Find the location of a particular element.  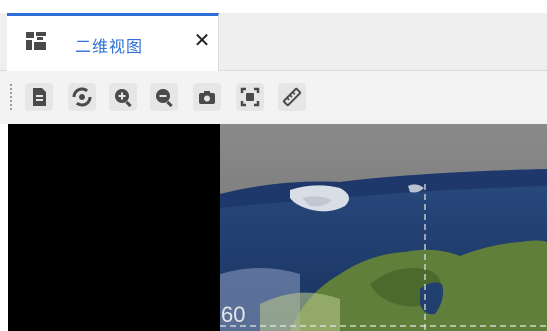

zoom-in-icon is located at coordinates (123, 98).